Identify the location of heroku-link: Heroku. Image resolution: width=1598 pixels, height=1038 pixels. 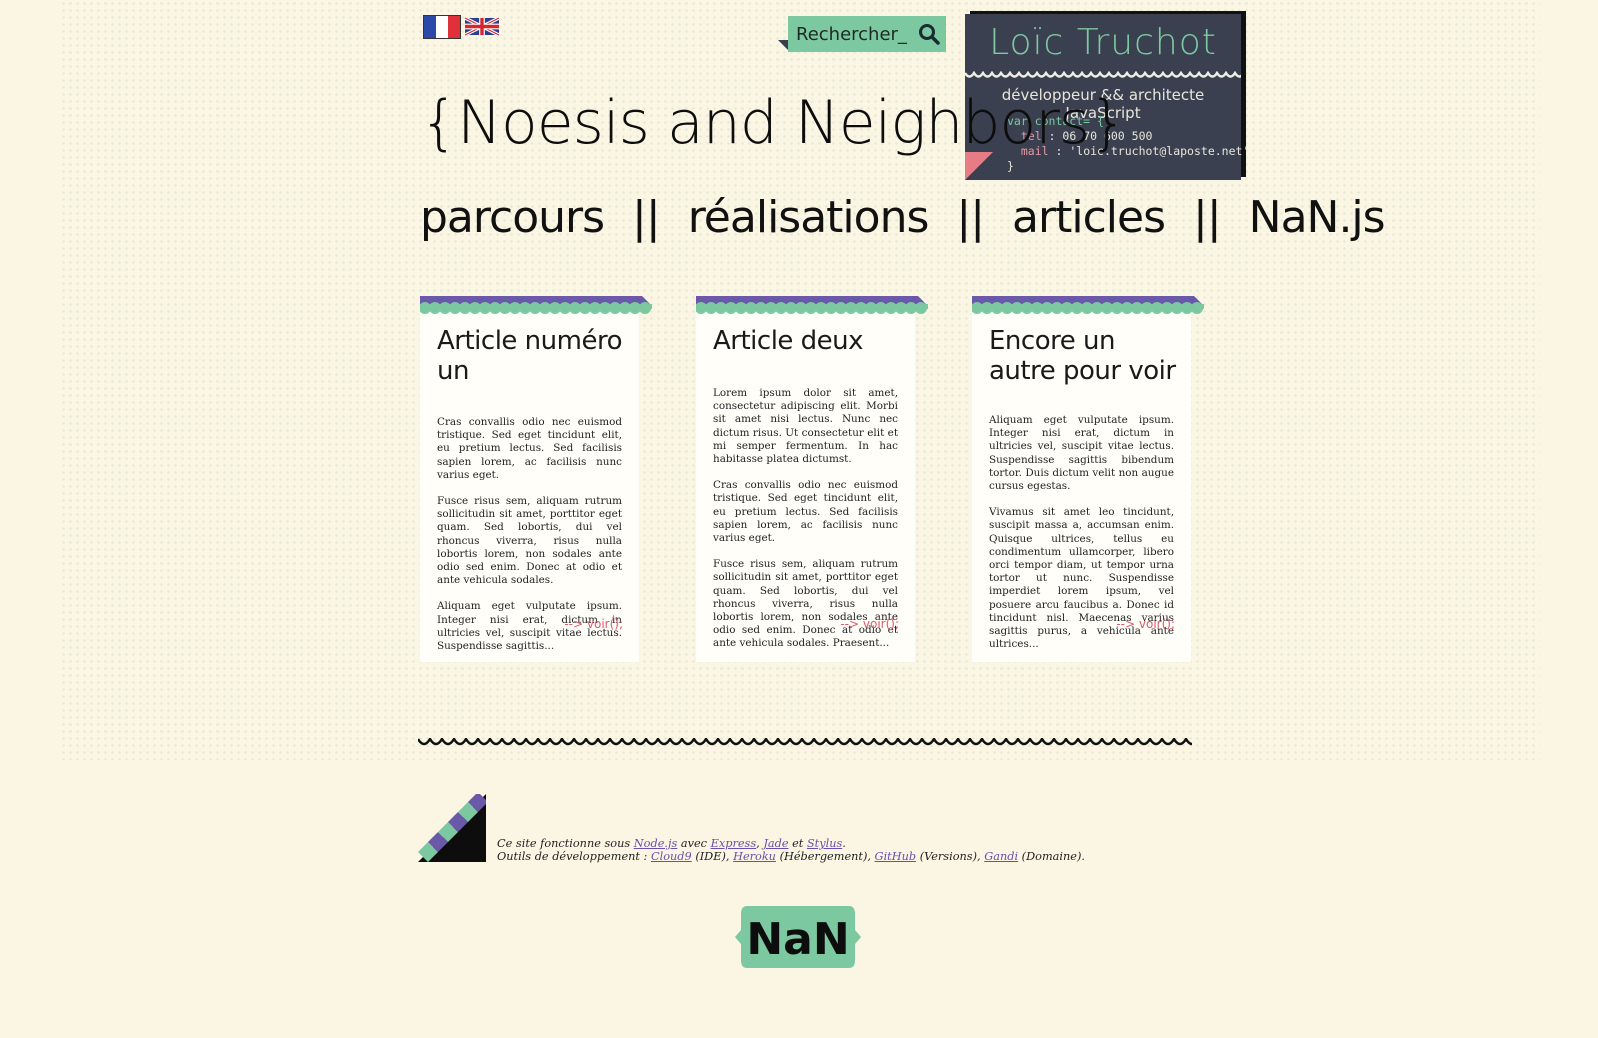
(754, 856).